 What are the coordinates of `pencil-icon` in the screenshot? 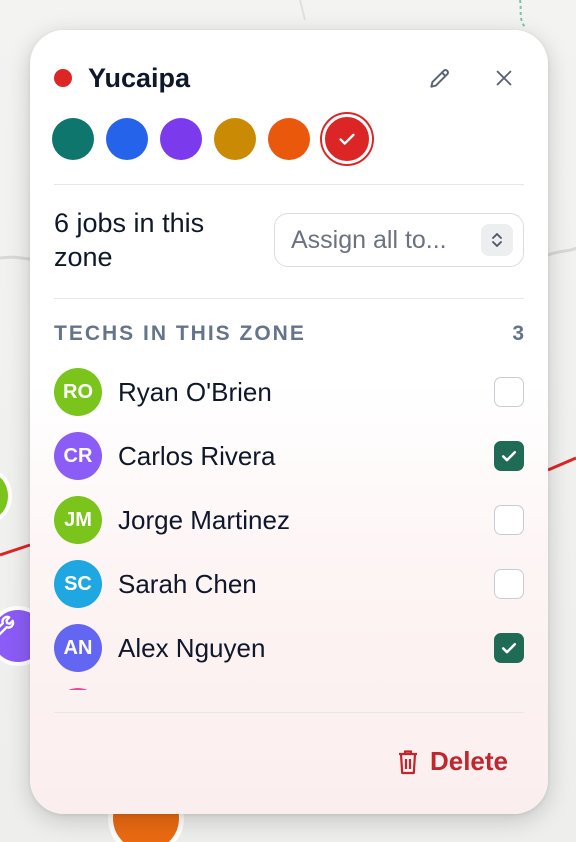 It's located at (439, 78).